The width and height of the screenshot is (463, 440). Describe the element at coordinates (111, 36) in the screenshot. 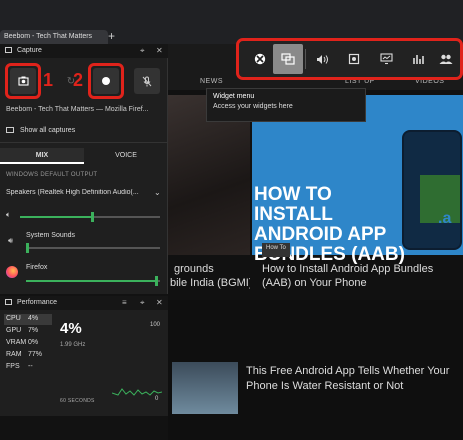

I see `new-tab-button: +` at that location.